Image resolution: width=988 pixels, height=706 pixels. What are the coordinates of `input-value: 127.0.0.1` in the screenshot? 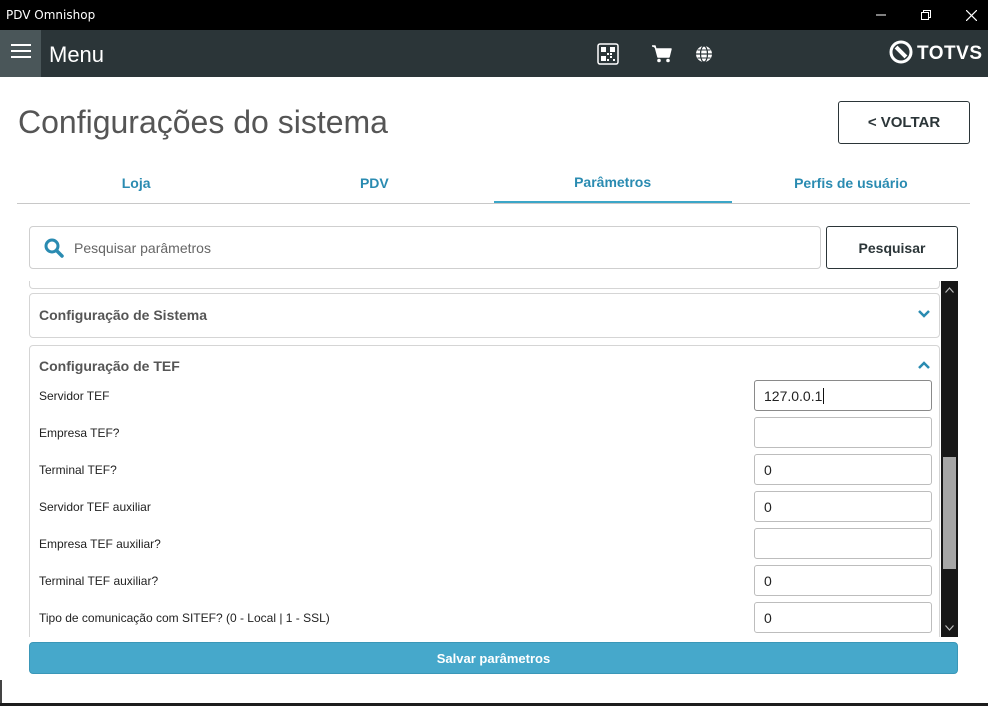 It's located at (793, 395).